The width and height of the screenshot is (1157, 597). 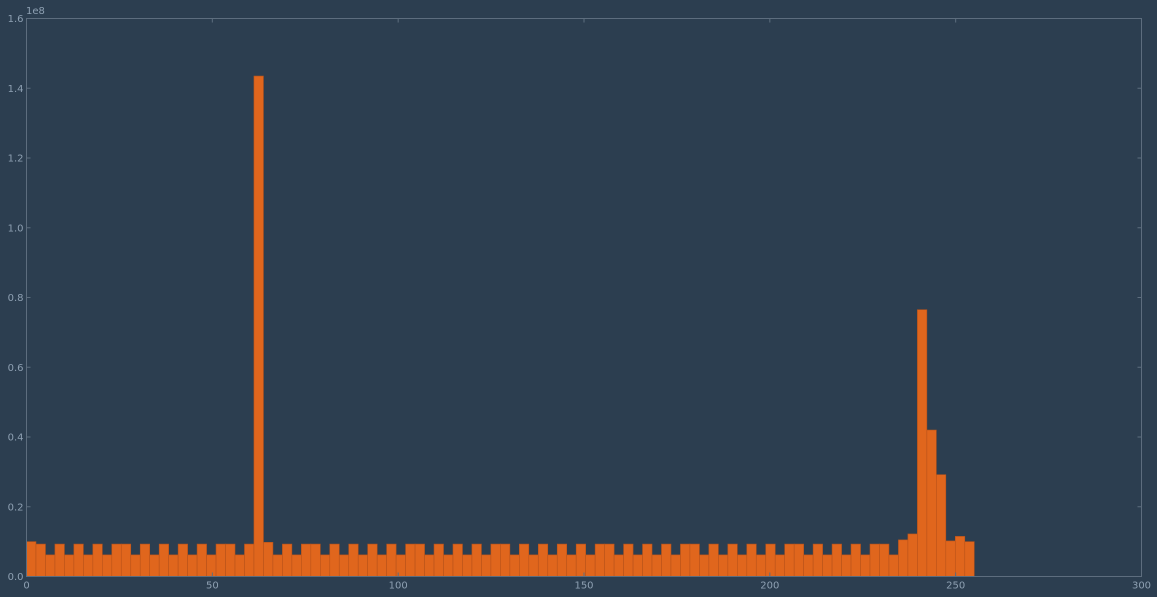 What do you see at coordinates (16, 368) in the screenshot?
I see `y-tick-label: 0.6` at bounding box center [16, 368].